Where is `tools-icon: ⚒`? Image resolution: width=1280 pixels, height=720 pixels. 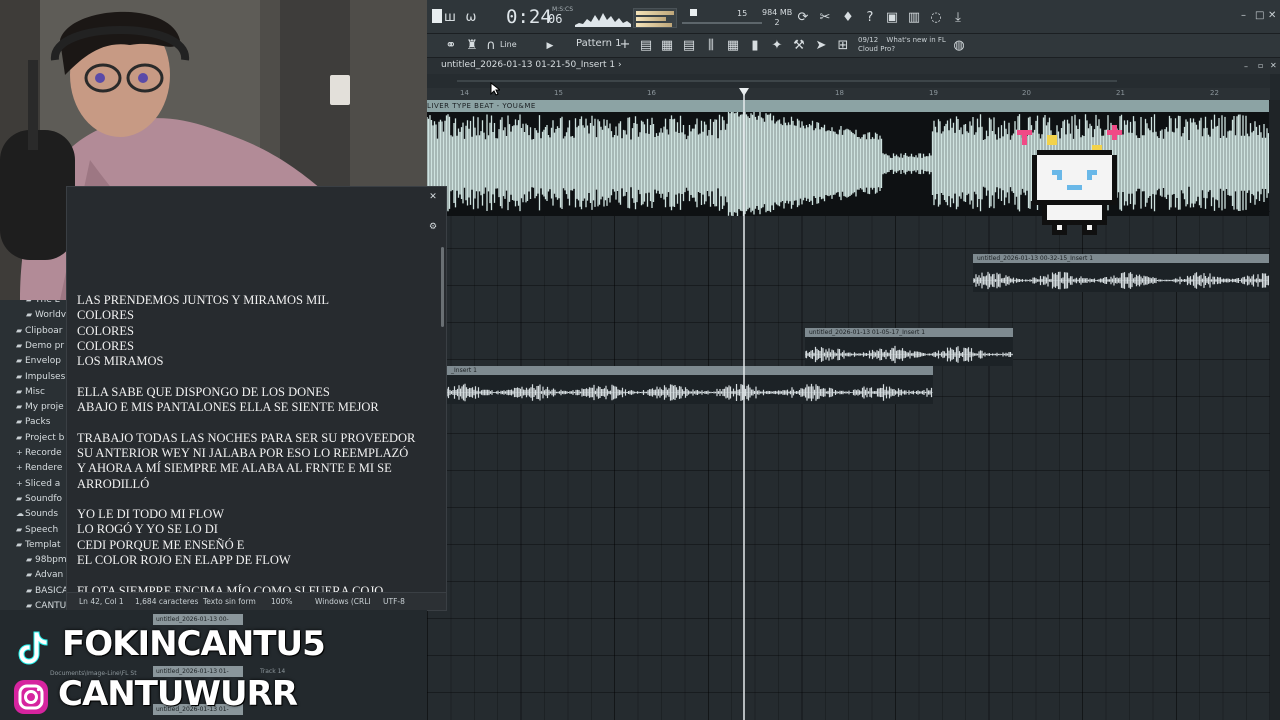 tools-icon: ⚒ is located at coordinates (799, 46).